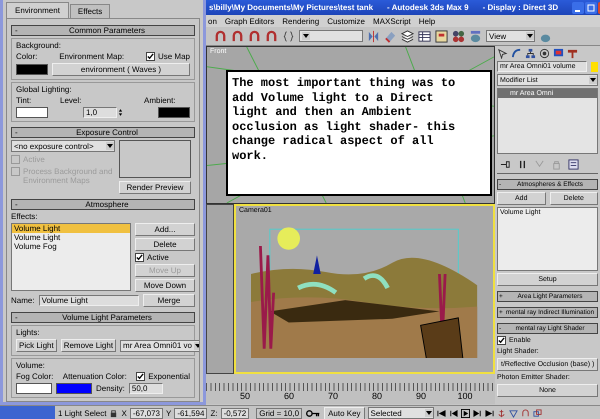 The height and width of the screenshot is (419, 600). Describe the element at coordinates (510, 36) in the screenshot. I see `view-dropdown: View` at that location.